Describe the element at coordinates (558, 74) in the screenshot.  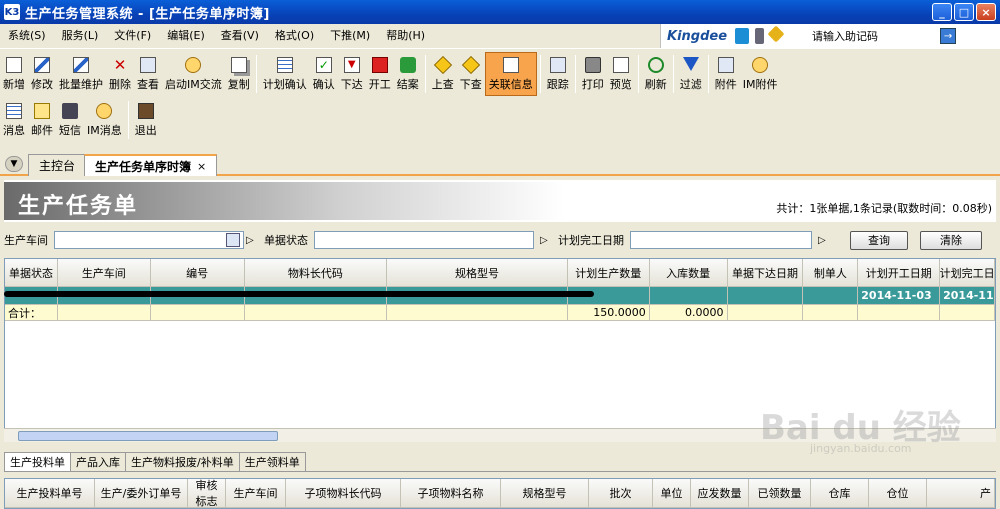
I see `track-button: 跟踪` at that location.